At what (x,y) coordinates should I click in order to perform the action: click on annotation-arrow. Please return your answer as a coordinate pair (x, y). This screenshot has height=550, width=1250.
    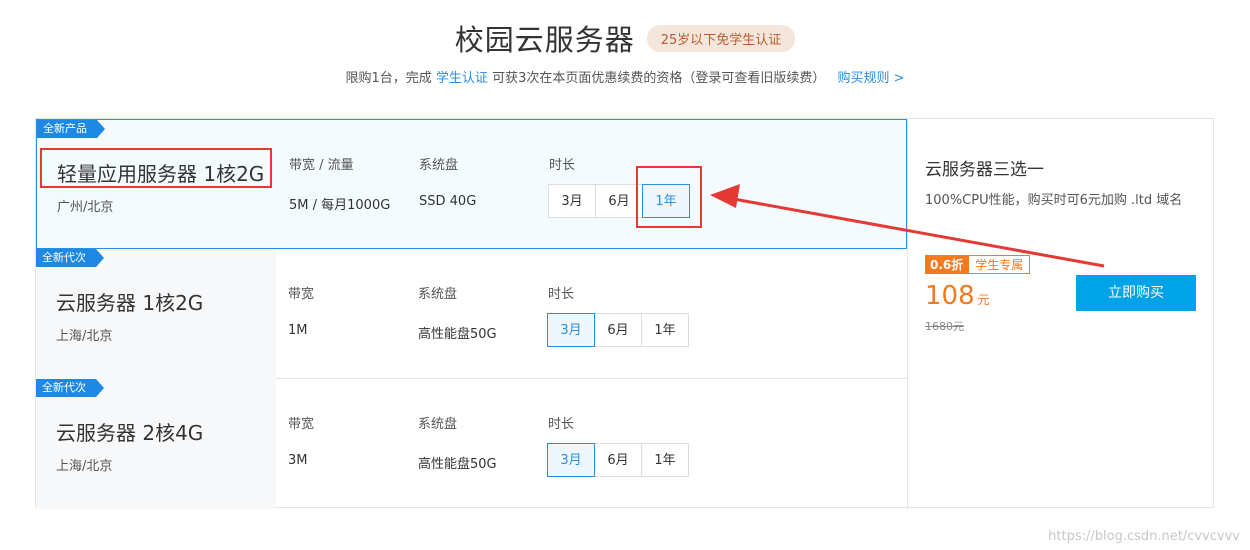
    Looking at the image, I should click on (907, 226).